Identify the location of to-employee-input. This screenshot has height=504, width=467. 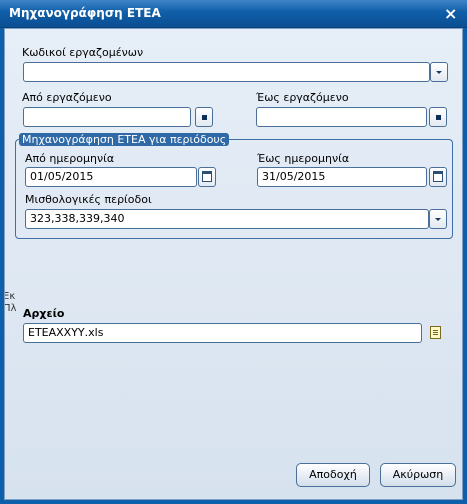
(341, 117).